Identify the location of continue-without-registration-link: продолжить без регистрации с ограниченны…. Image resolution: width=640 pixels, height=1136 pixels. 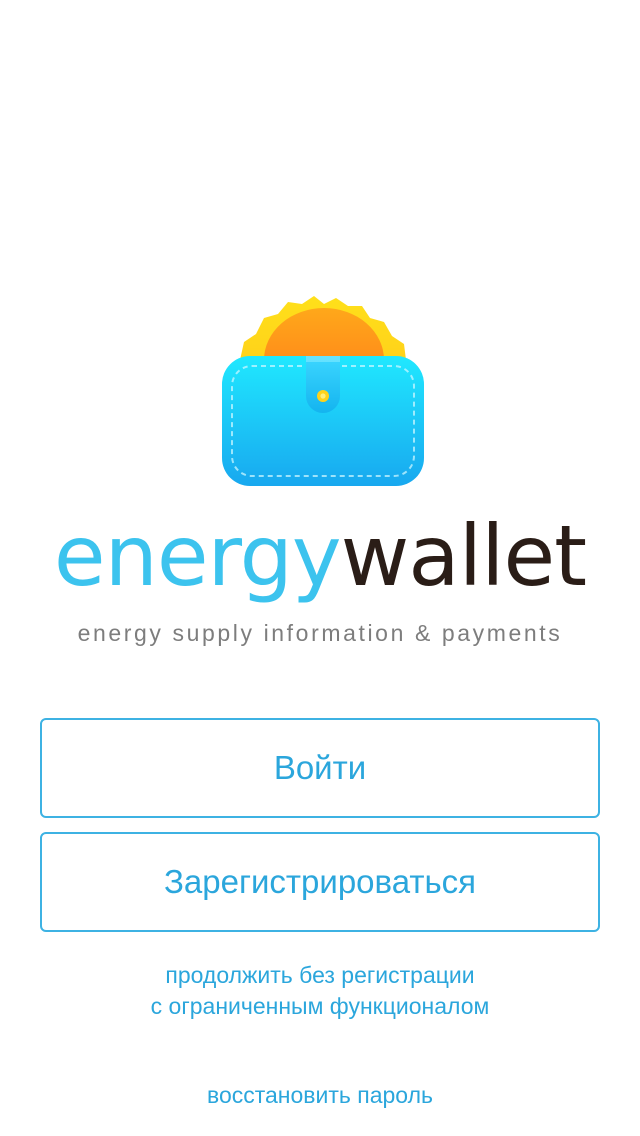
(320, 991).